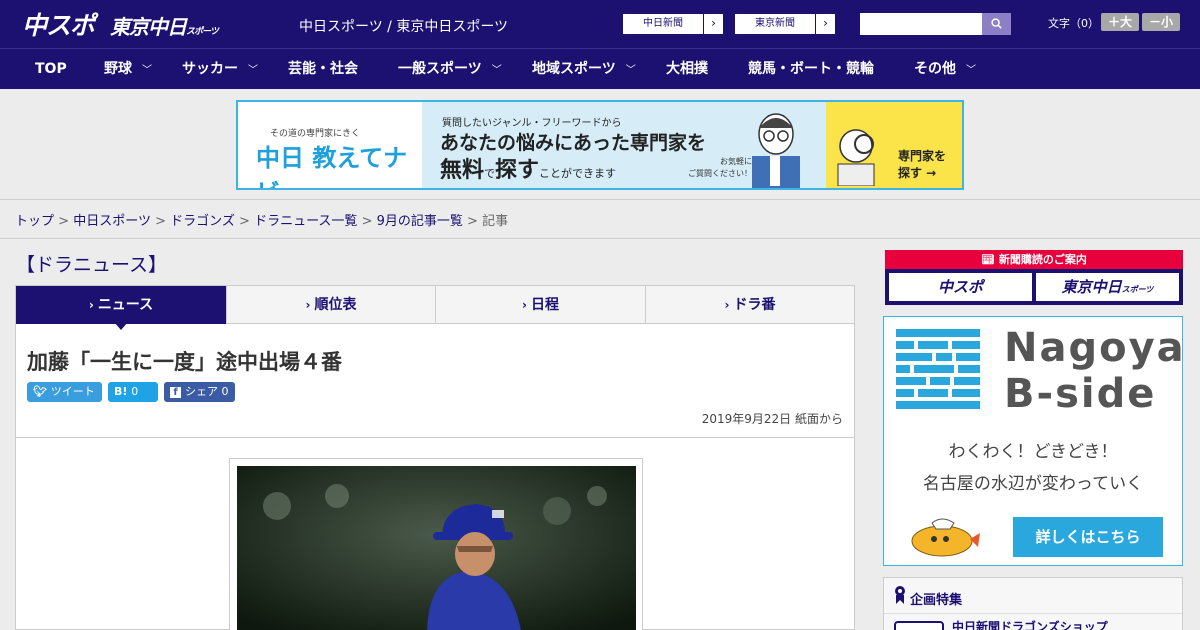 The width and height of the screenshot is (1200, 630). I want to click on tokyo-shimbun-label: 東京新聞, so click(775, 23).